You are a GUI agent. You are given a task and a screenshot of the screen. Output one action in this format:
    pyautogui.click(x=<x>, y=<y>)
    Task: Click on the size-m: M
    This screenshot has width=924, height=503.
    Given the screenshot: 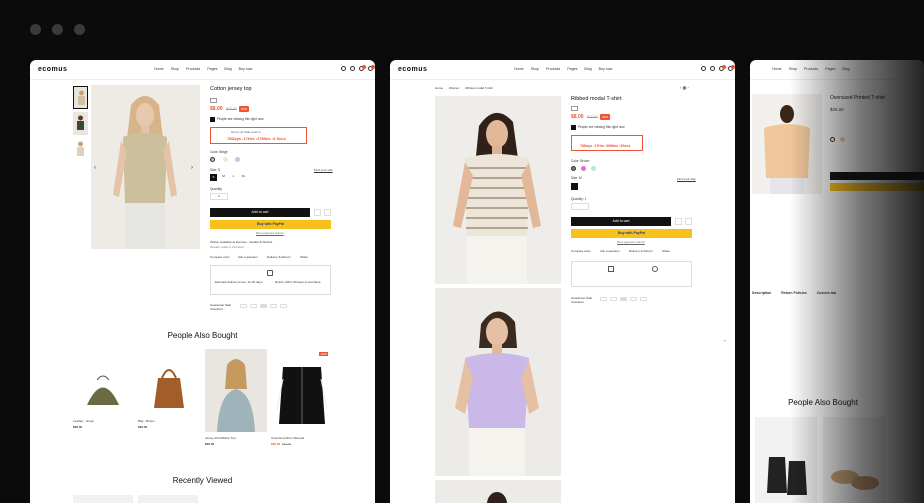 What is the action you would take?
    pyautogui.click(x=223, y=177)
    